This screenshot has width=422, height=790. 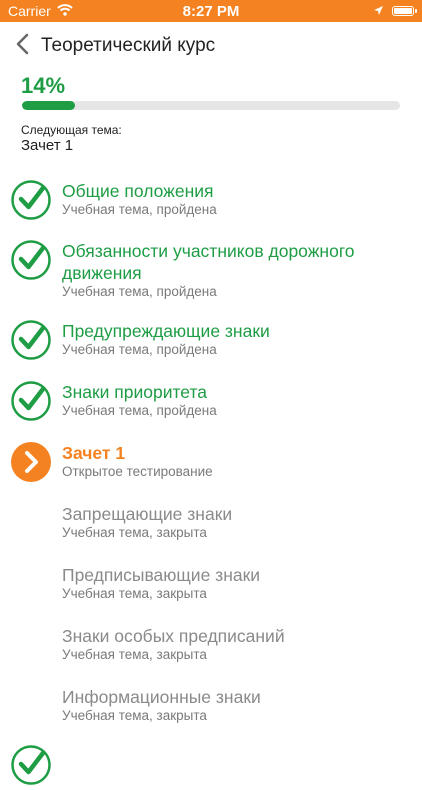 What do you see at coordinates (94, 453) in the screenshot?
I see `topic-title: Зачет 1` at bounding box center [94, 453].